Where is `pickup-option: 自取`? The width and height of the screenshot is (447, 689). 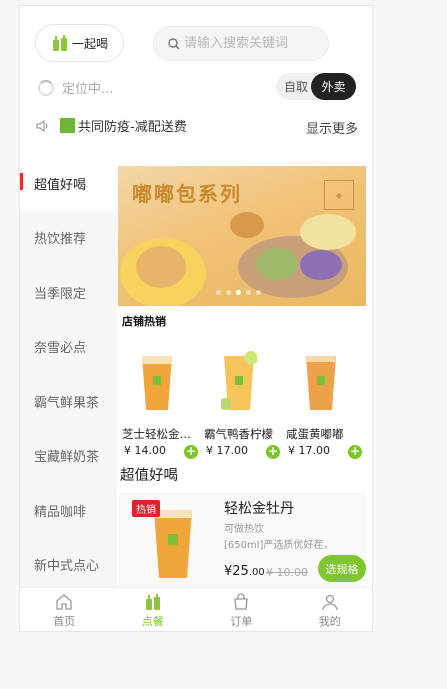 pickup-option: 自取 is located at coordinates (296, 86).